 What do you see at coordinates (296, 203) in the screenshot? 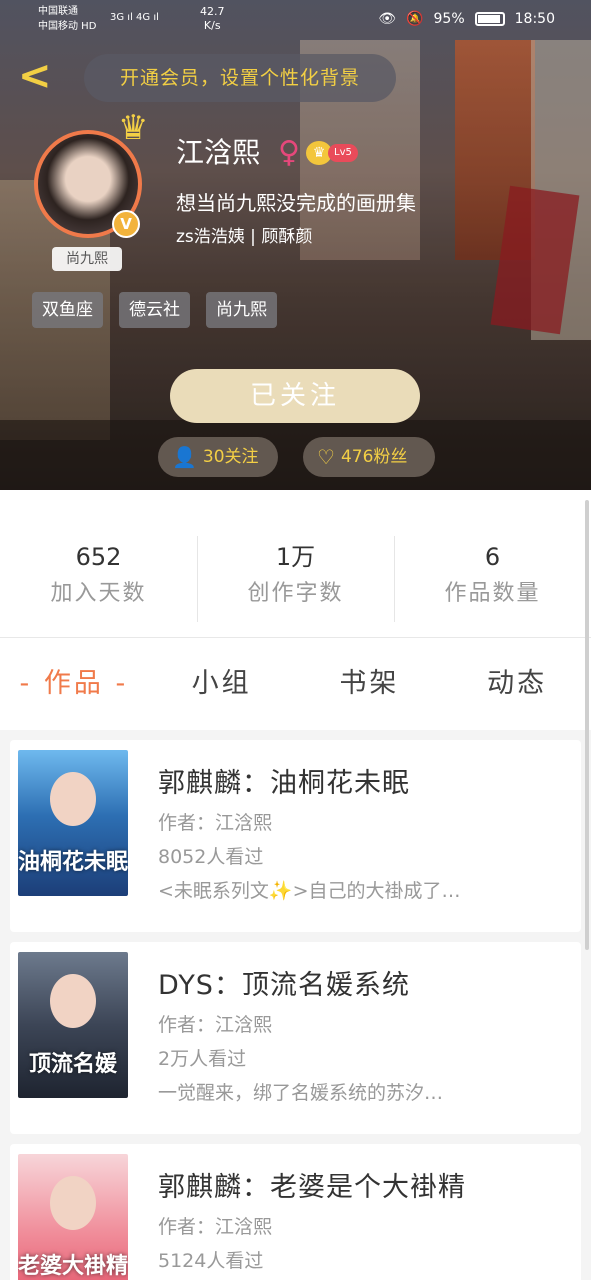
I see `bio-line-1: 想当尚九熙没完成的画册集` at bounding box center [296, 203].